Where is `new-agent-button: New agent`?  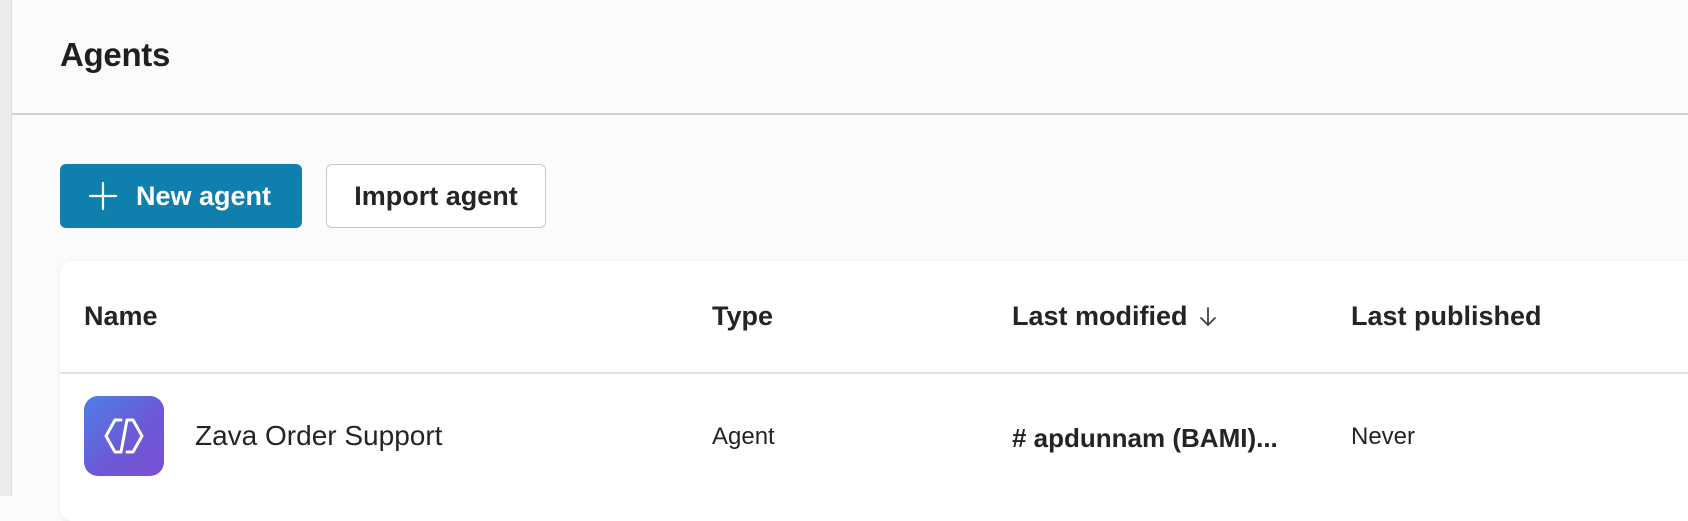
new-agent-button: New agent is located at coordinates (181, 196).